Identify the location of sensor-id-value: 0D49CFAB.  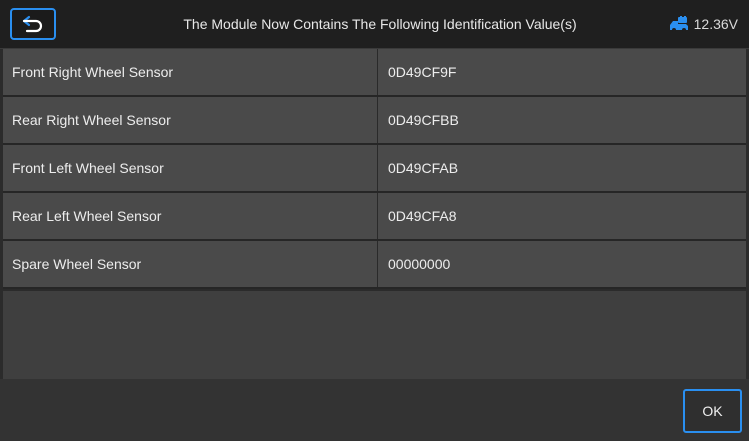
(423, 168).